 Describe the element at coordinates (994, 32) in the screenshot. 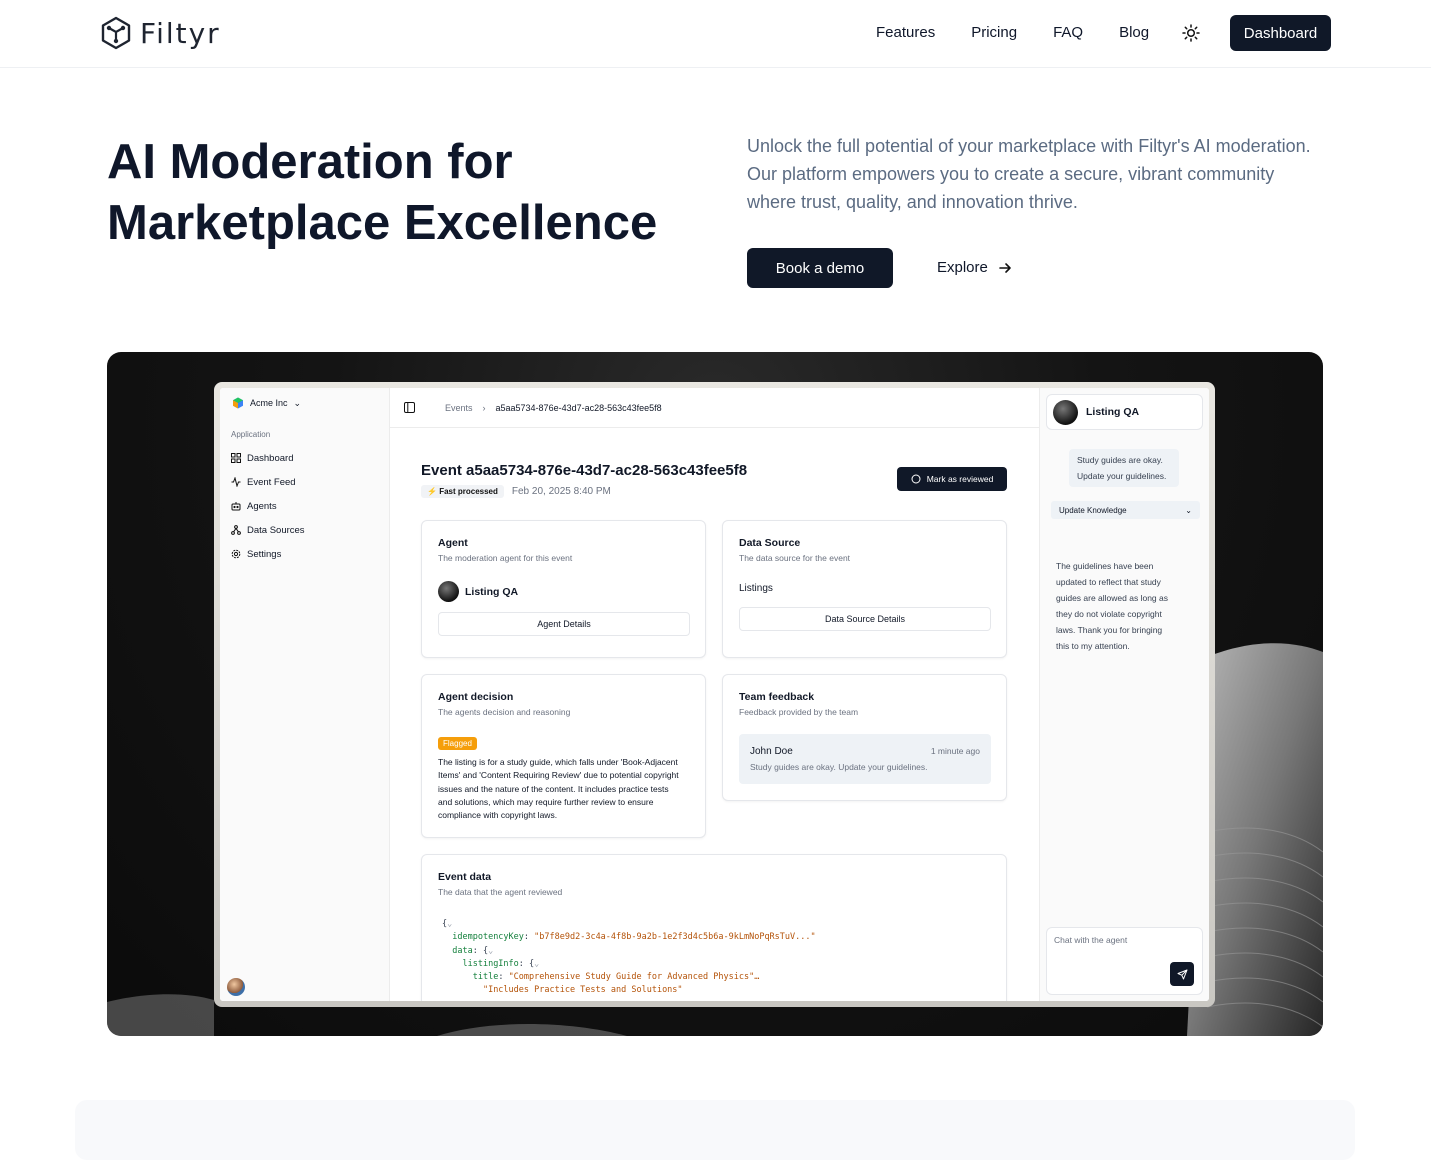

I see `nav-link-pricing: Pricing` at that location.